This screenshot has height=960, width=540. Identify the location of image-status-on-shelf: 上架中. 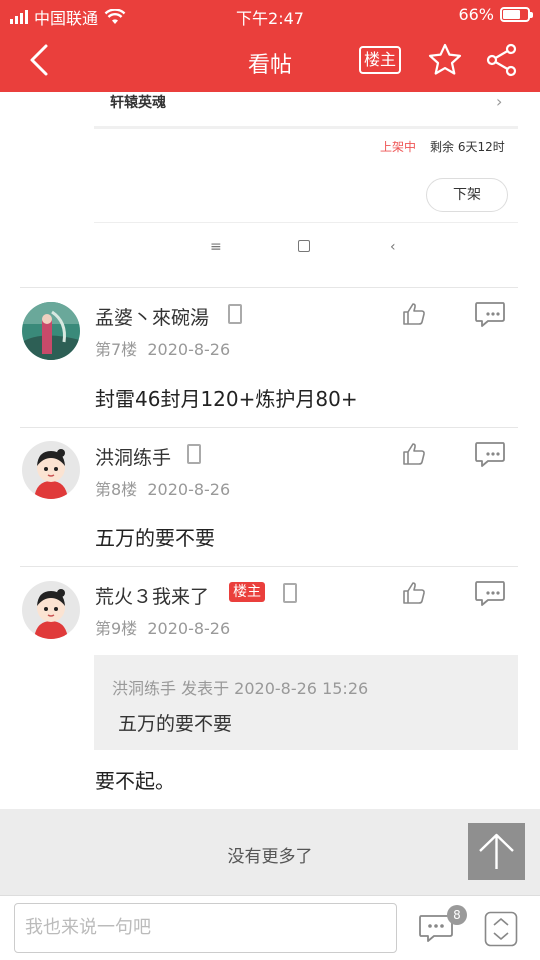
(398, 147).